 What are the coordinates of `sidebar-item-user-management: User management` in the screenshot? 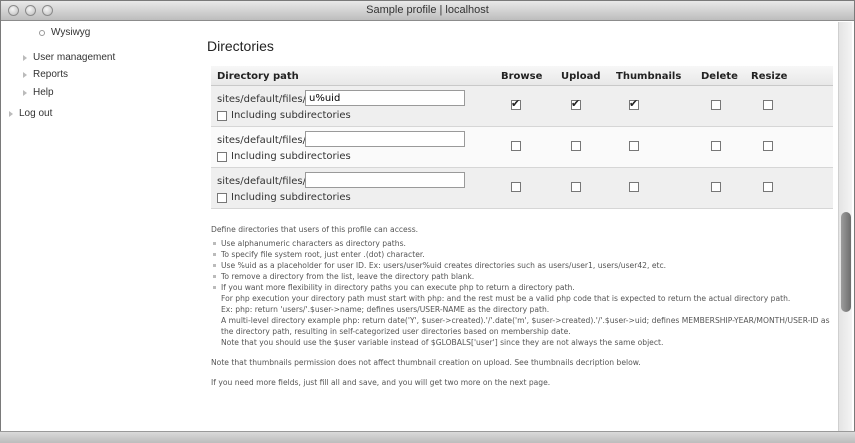 It's located at (69, 57).